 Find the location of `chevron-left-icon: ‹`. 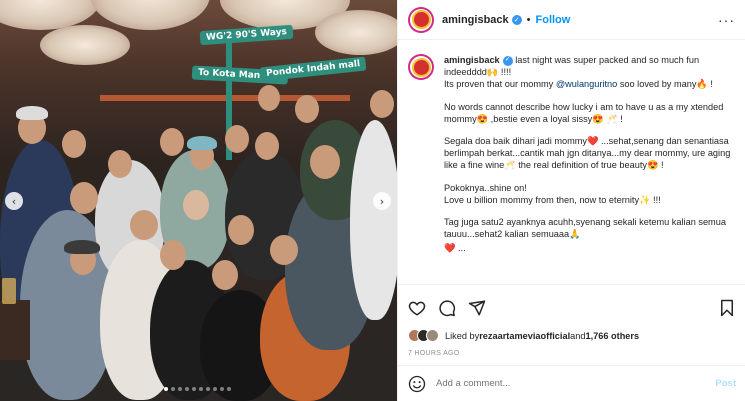

chevron-left-icon: ‹ is located at coordinates (14, 201).